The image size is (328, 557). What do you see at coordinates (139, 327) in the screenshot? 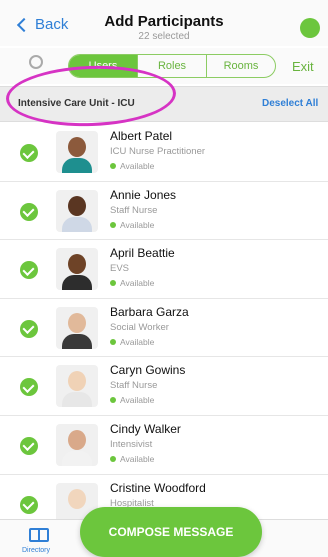
I see `participant-role: Social Worker` at bounding box center [139, 327].